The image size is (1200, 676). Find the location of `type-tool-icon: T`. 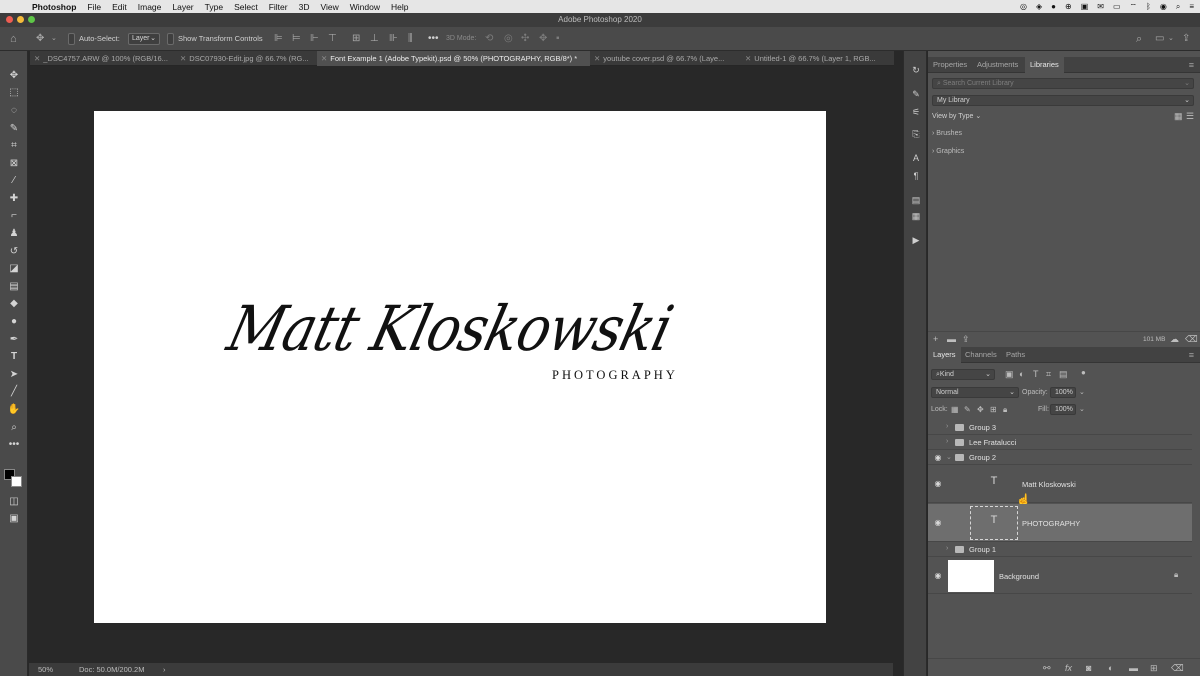

type-tool-icon: T is located at coordinates (14, 357).